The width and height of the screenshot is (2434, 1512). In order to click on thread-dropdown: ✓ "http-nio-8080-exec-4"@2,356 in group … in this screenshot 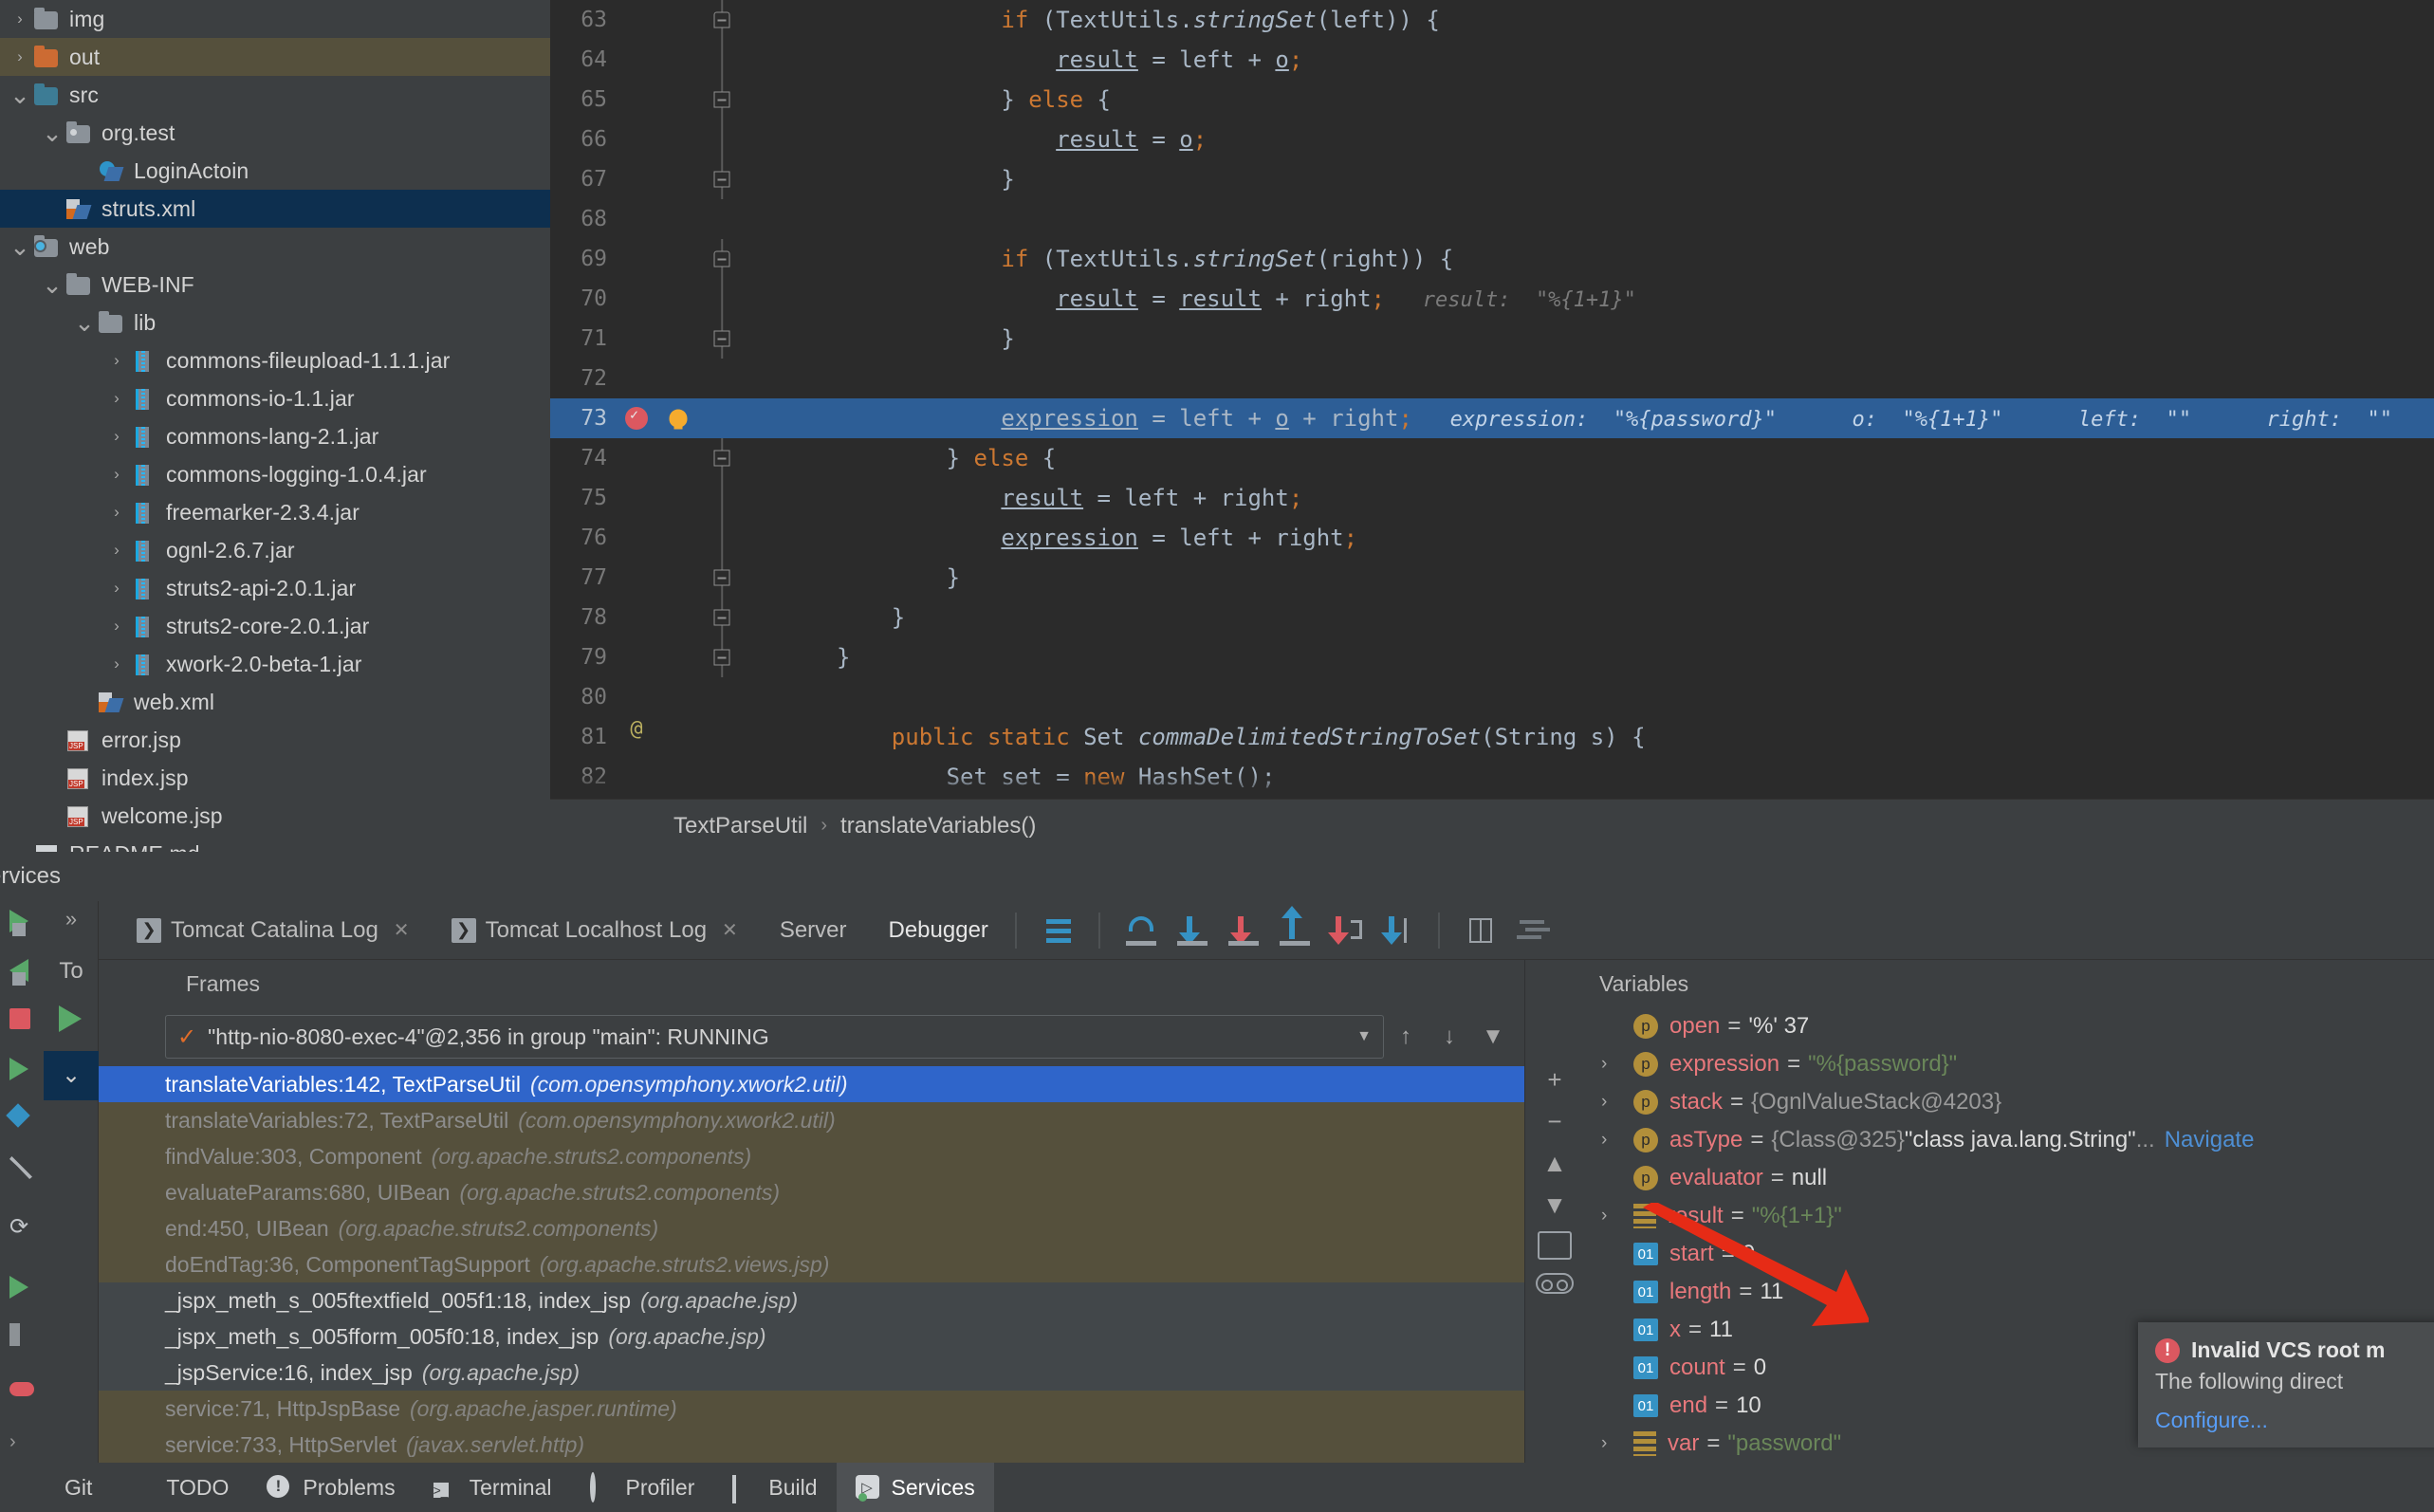, I will do `click(774, 1037)`.